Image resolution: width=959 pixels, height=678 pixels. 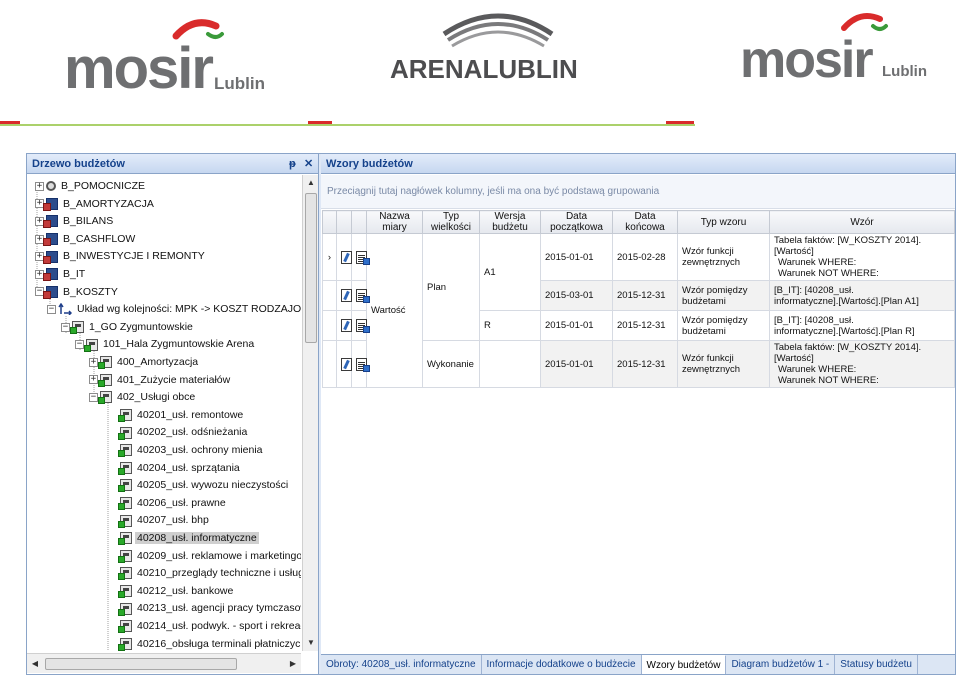 I want to click on tree-node: + B_POMOCNICZE, so click(x=91, y=186).